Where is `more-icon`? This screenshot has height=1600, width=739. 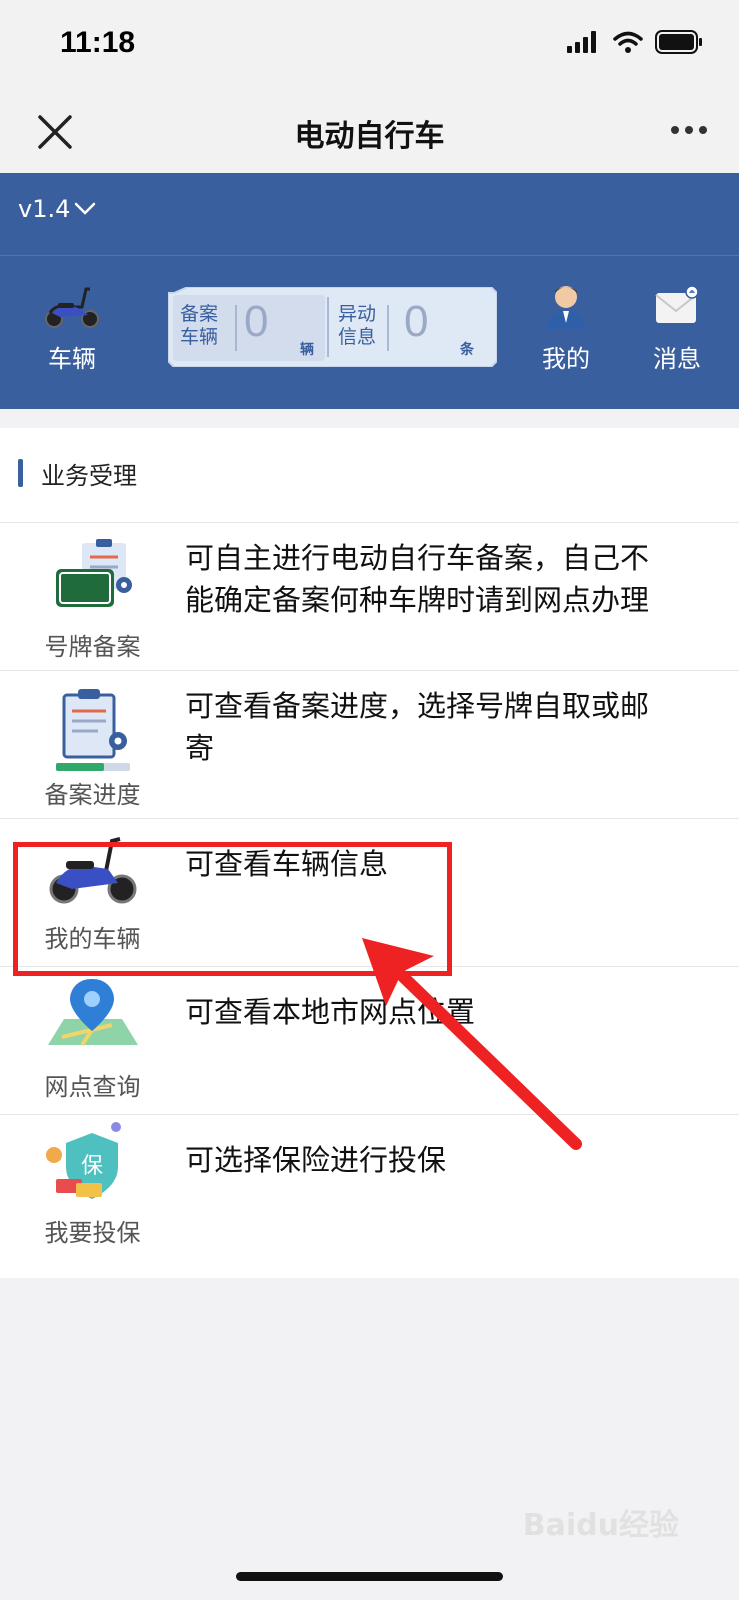
more-icon is located at coordinates (689, 130).